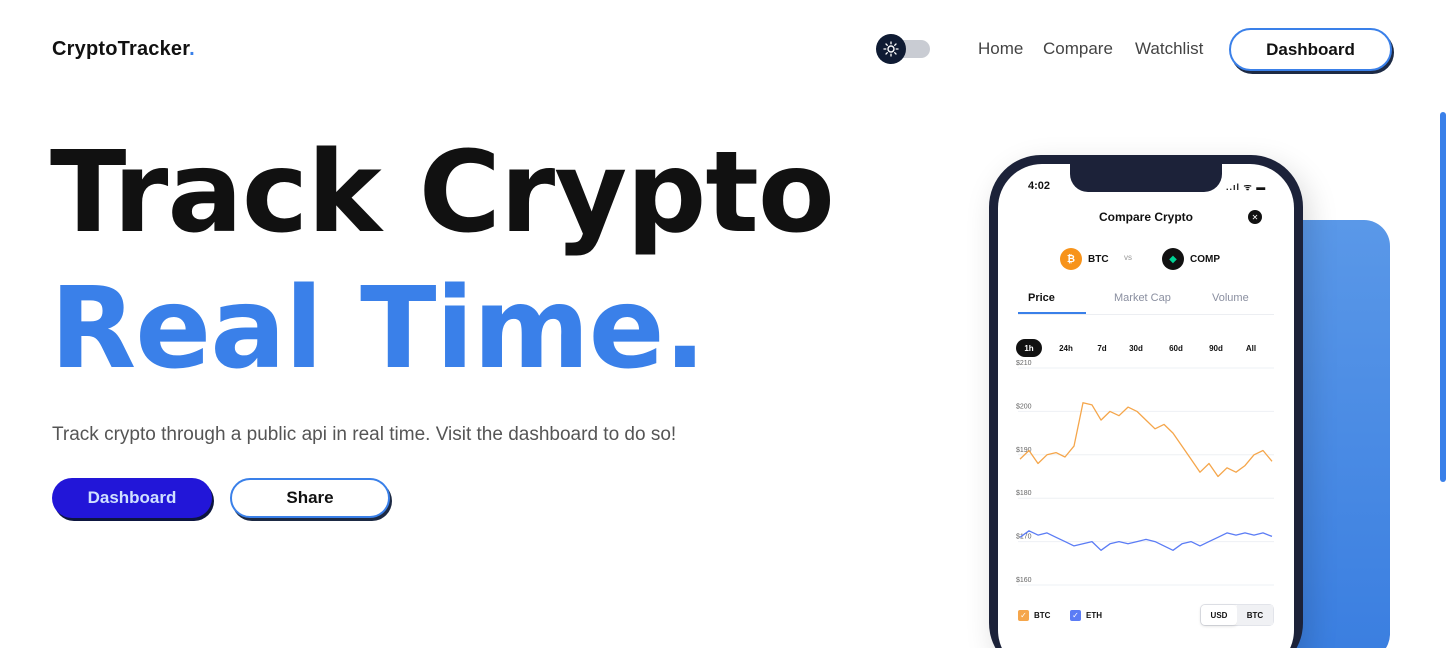  Describe the element at coordinates (1146, 314) in the screenshot. I see `tab-divider` at that location.